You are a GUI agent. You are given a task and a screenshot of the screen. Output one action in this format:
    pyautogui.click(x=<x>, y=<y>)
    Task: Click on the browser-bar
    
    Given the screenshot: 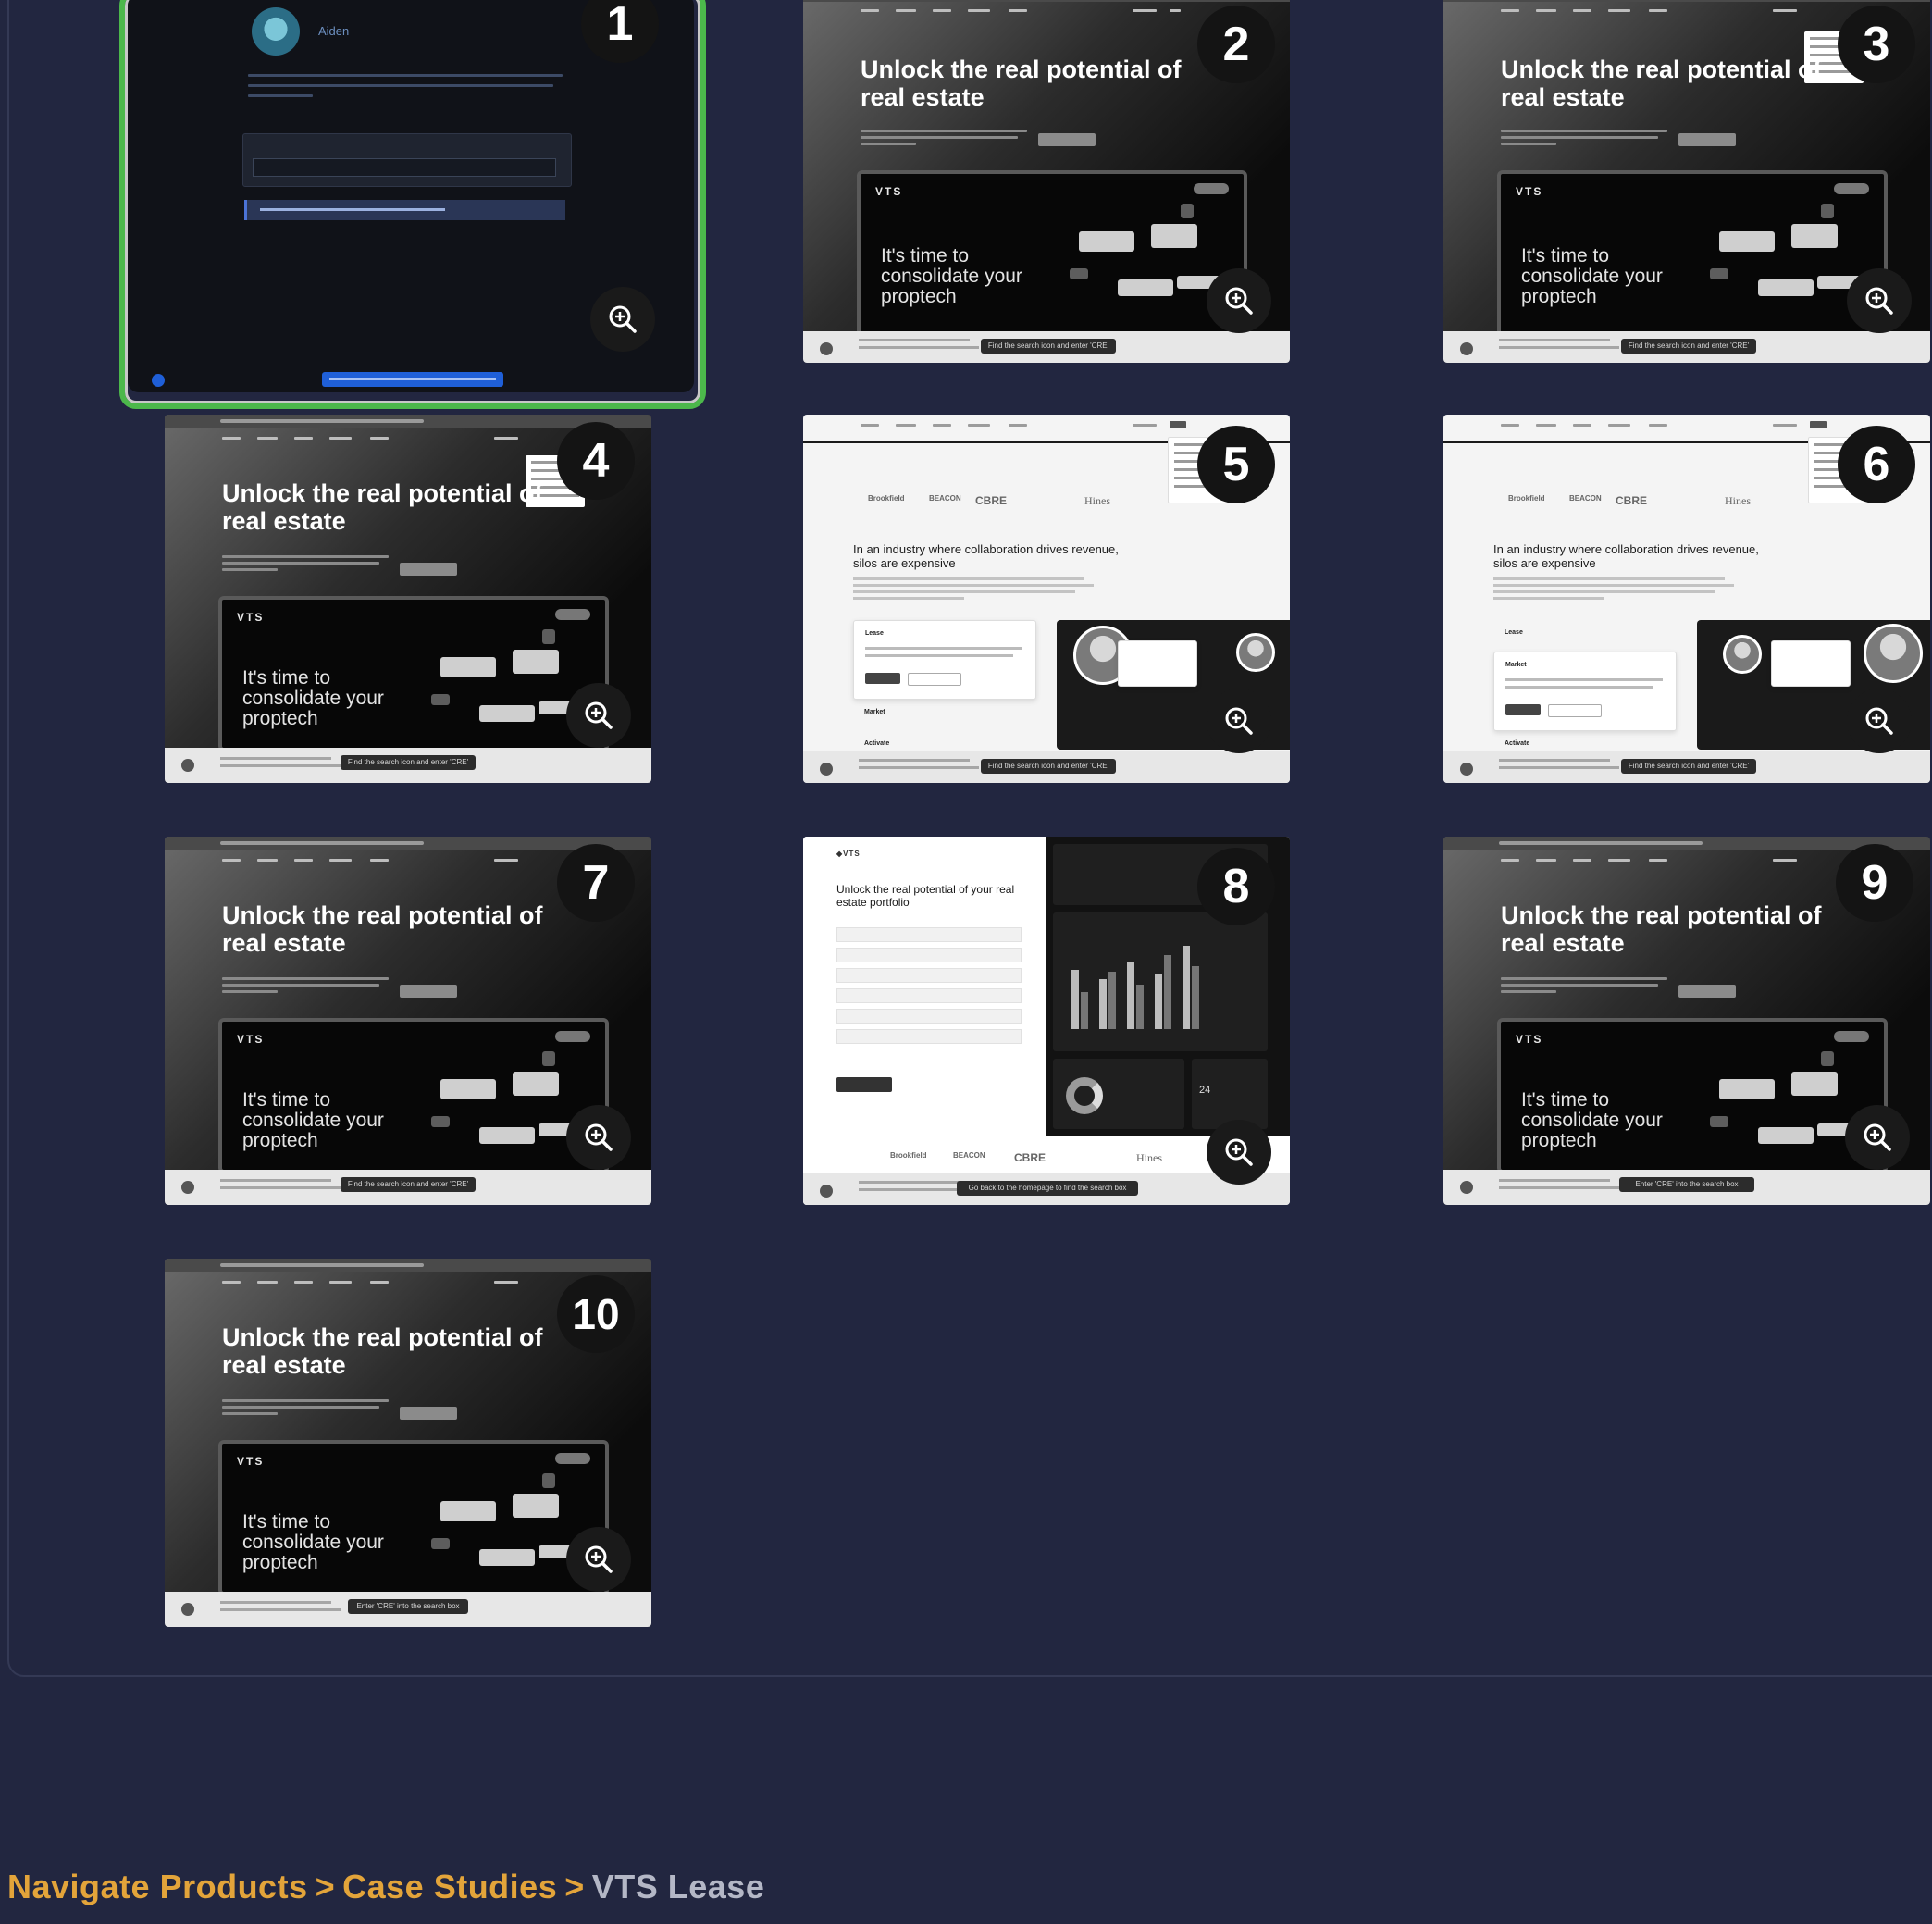 What is the action you would take?
    pyautogui.click(x=408, y=1265)
    